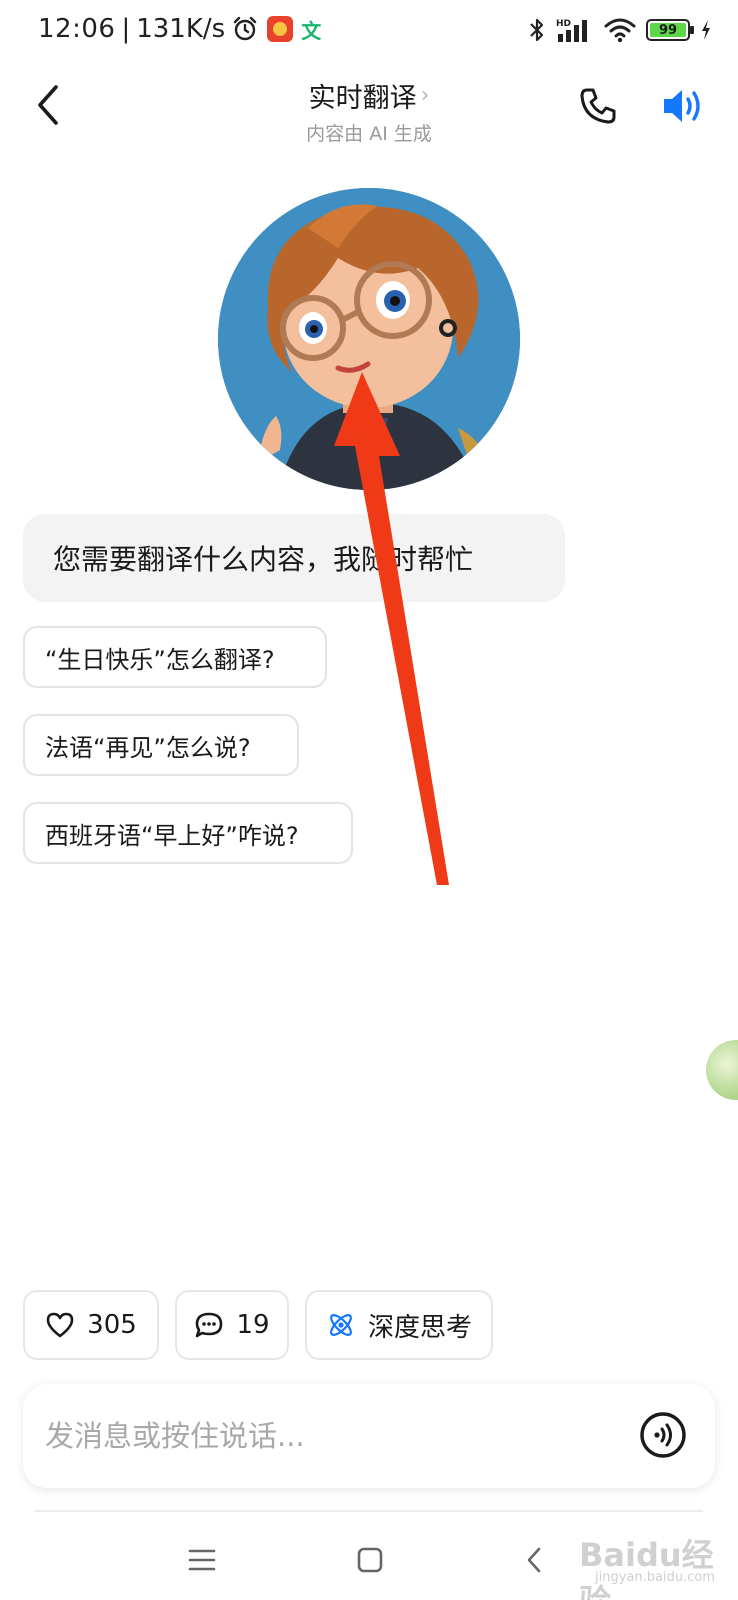 The image size is (738, 1600). Describe the element at coordinates (655, 1577) in the screenshot. I see `watermark-sub: jingyan.baidu.com` at that location.